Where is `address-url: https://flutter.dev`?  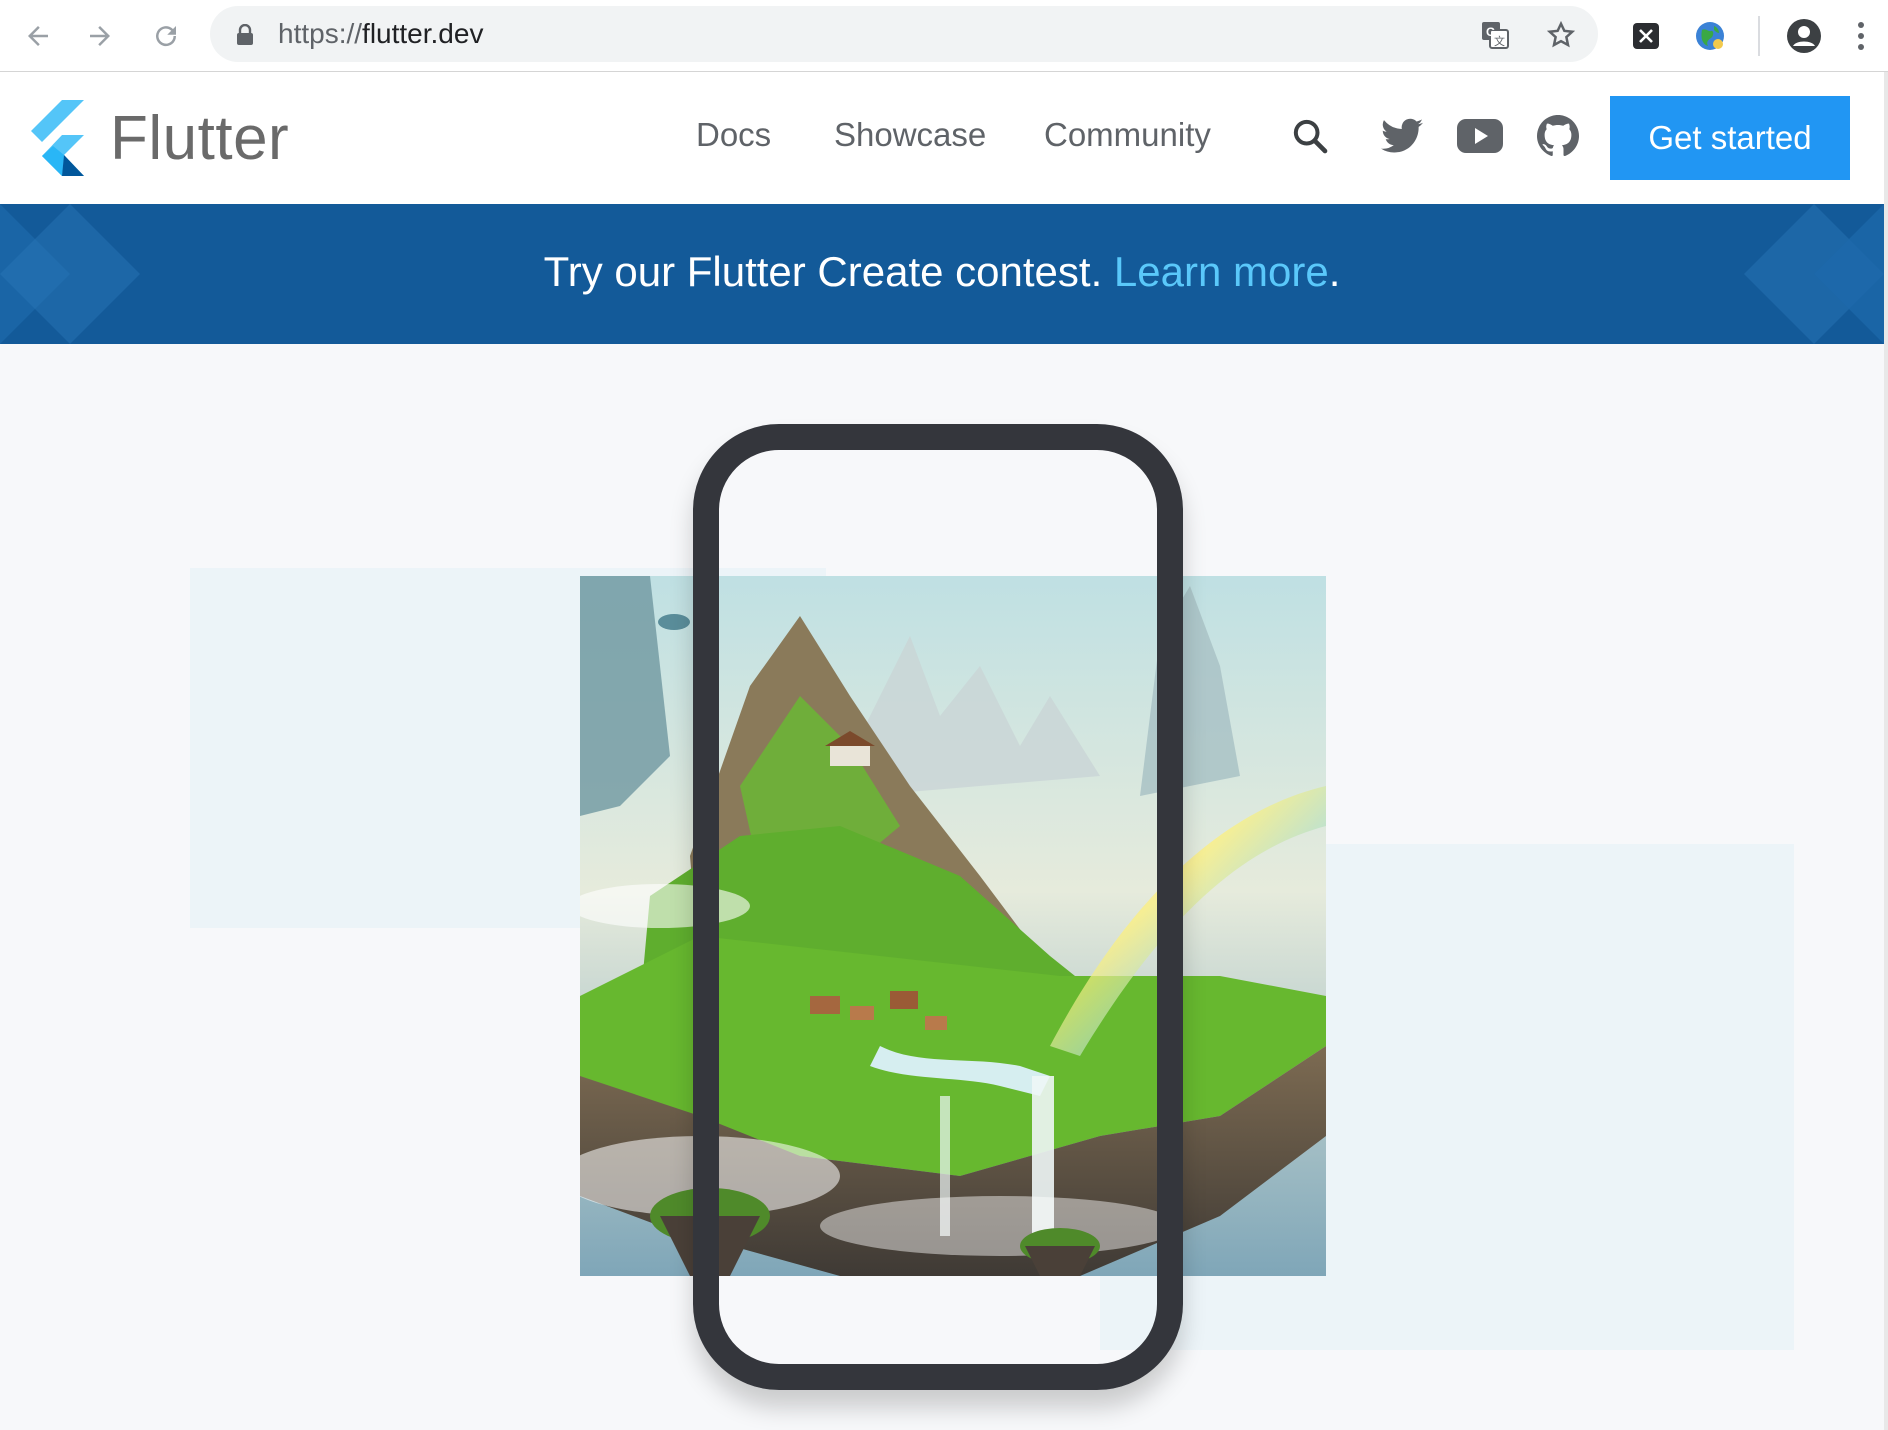
address-url: https://flutter.dev is located at coordinates (380, 34).